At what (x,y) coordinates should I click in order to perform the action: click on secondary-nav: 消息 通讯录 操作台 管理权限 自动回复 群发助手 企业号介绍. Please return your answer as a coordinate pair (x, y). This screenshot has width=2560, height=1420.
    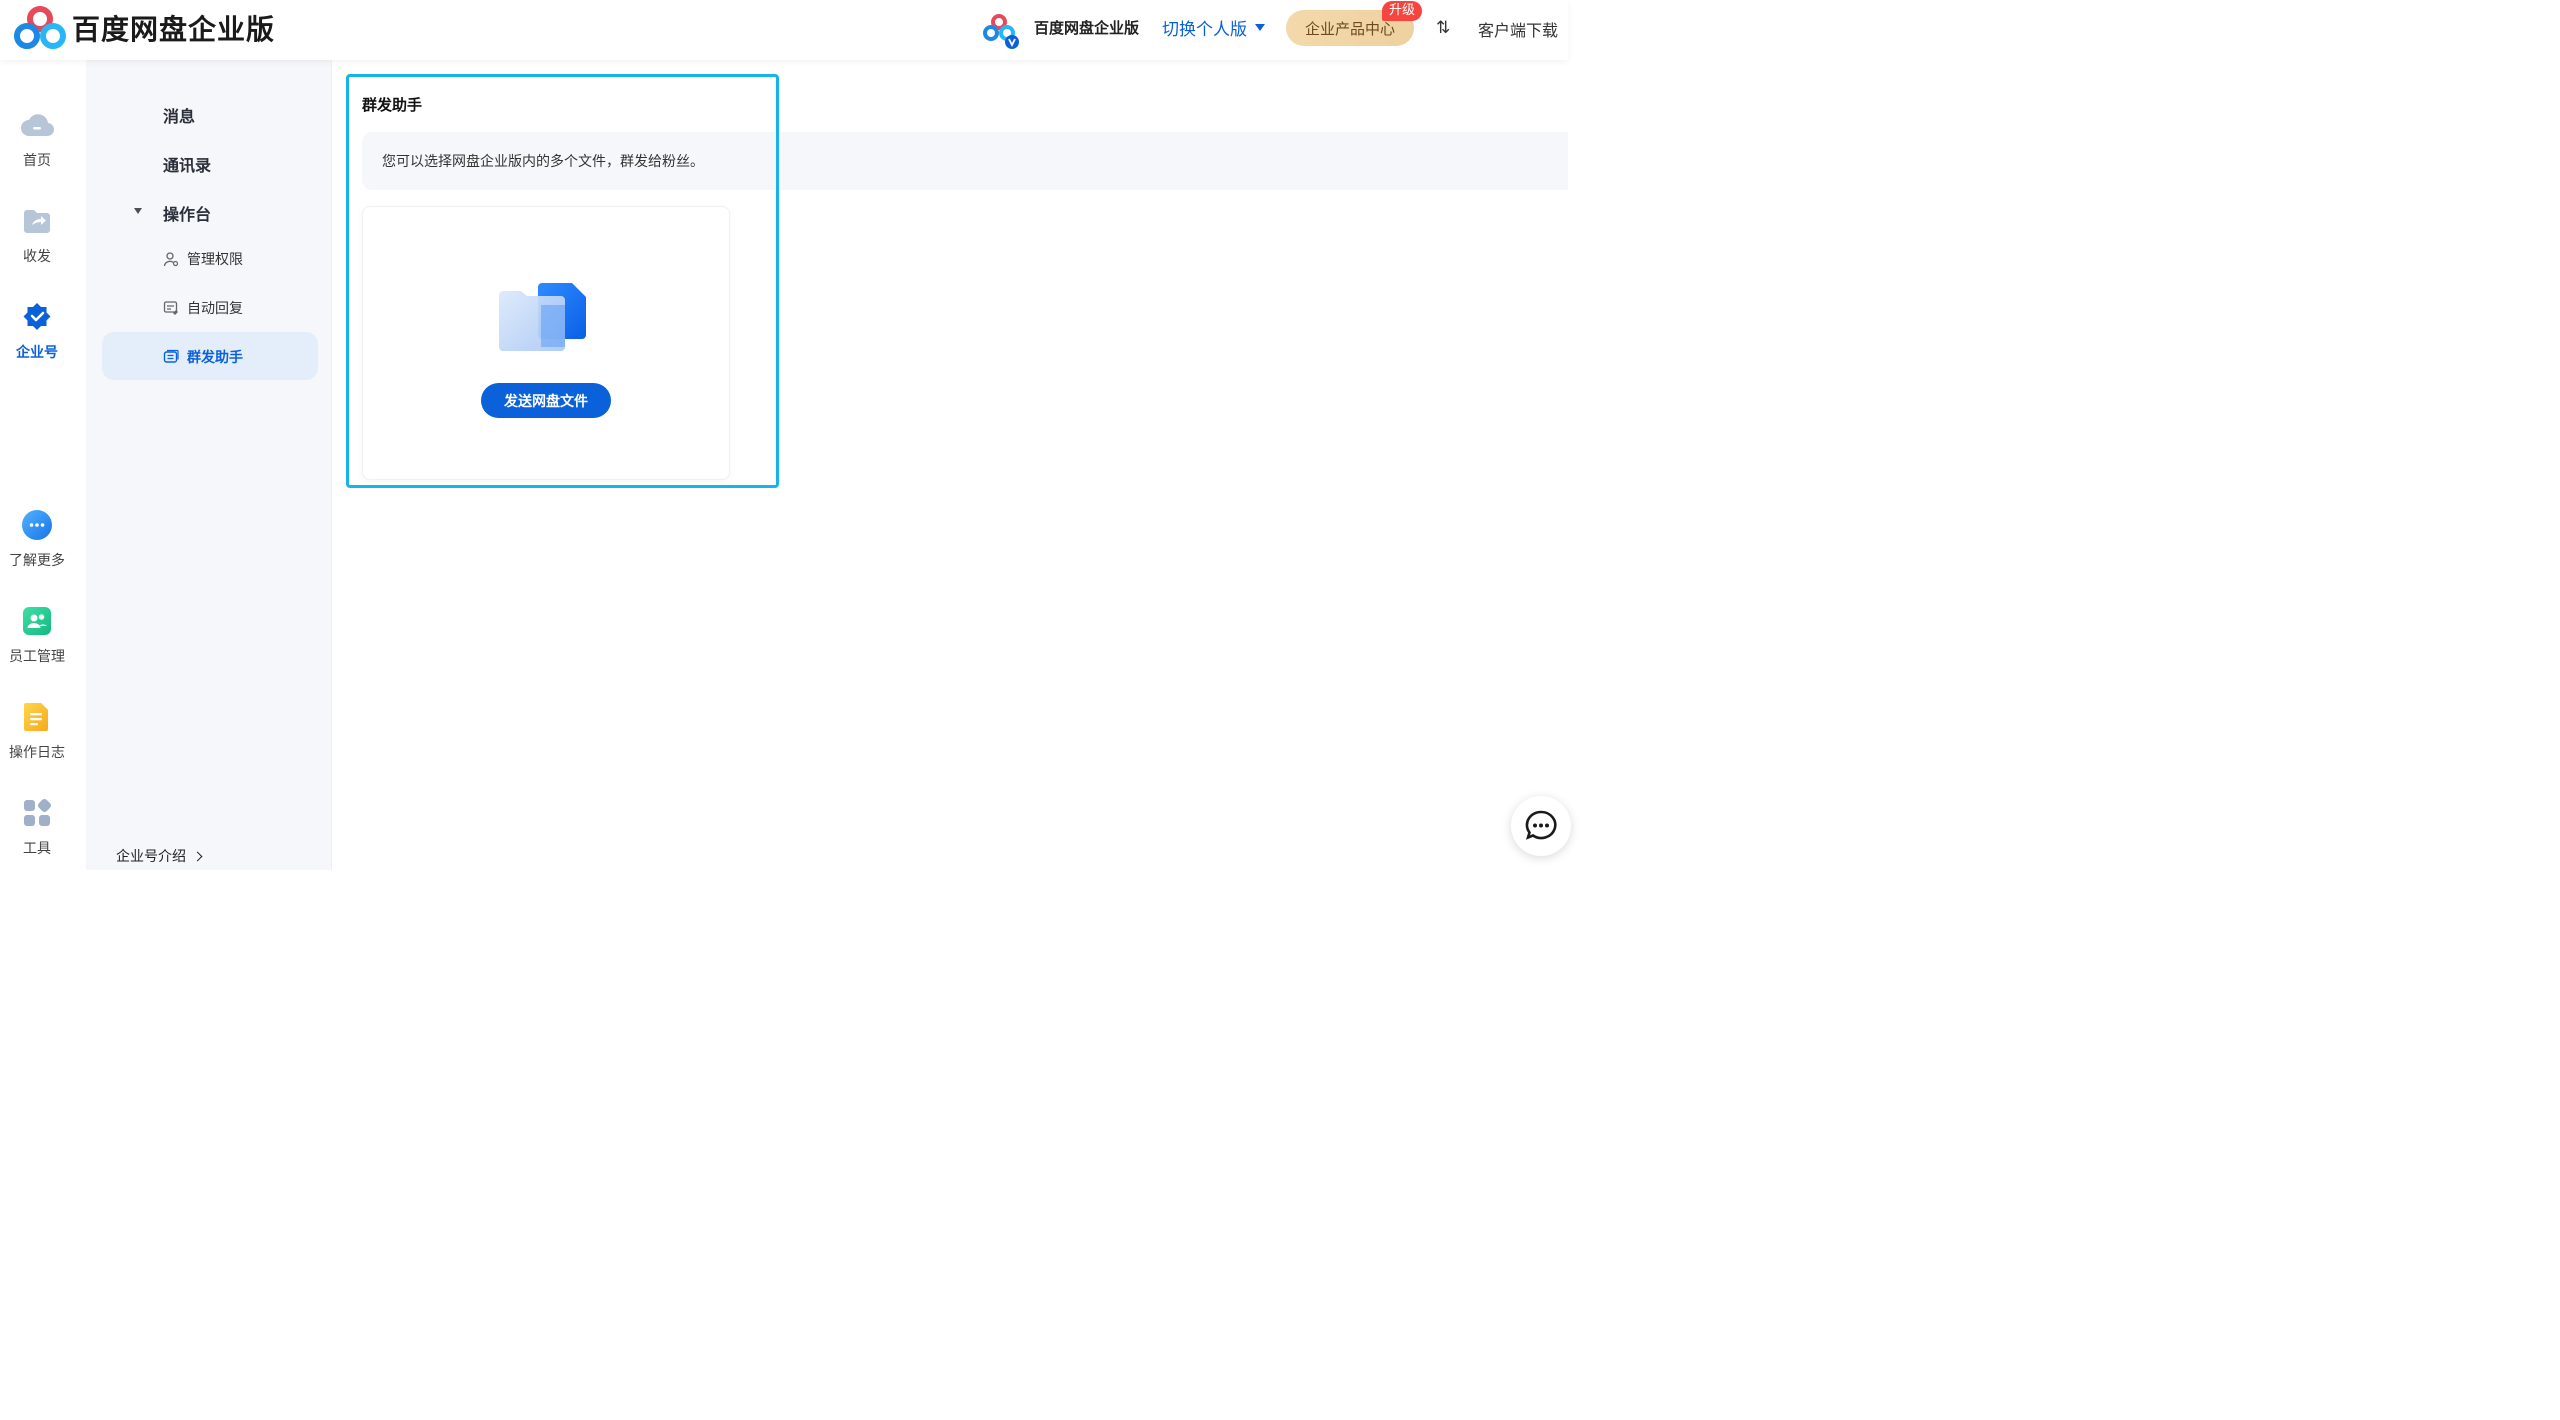
    Looking at the image, I should click on (209, 465).